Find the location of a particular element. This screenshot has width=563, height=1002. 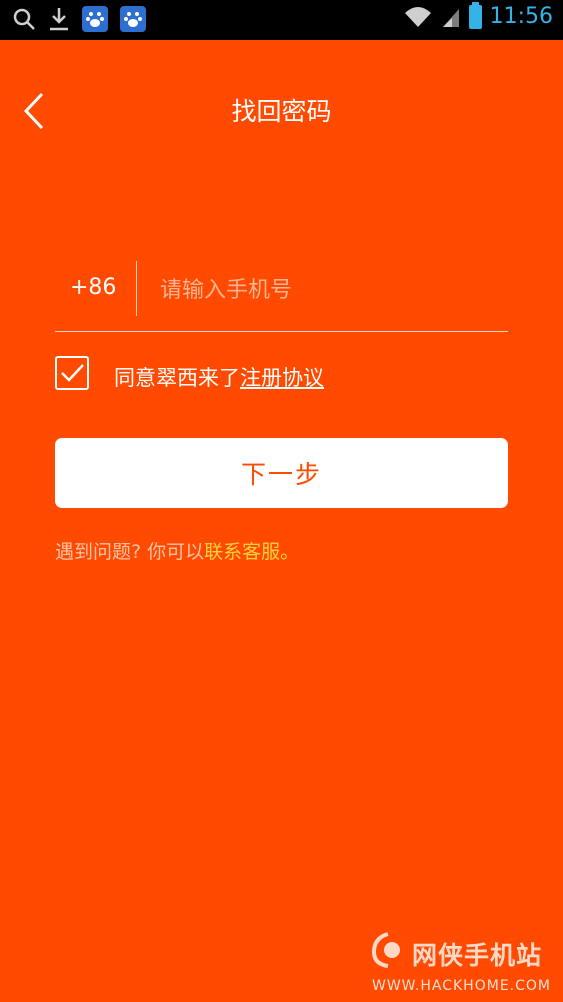

agreement-text: 同意翠西来了注册协议 is located at coordinates (219, 377).